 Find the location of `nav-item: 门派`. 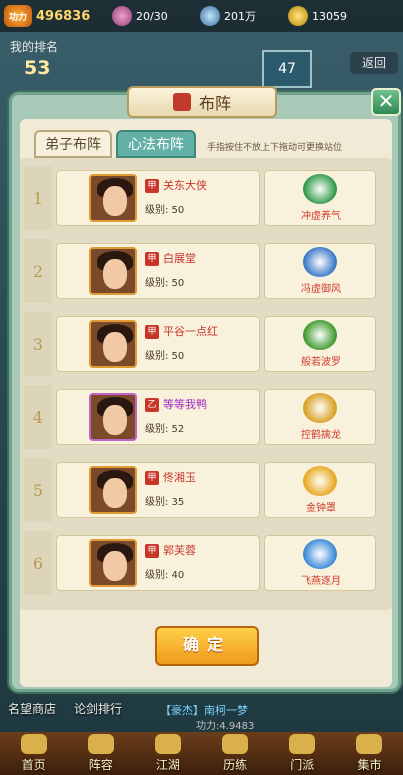

nav-item: 门派 is located at coordinates (302, 753).